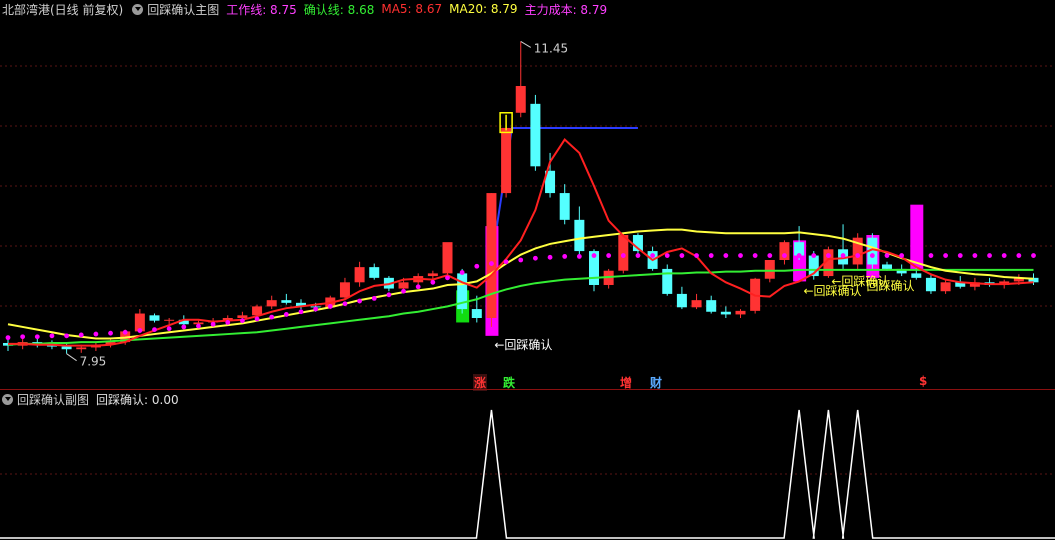 This screenshot has height=540, width=1055. What do you see at coordinates (339, 9) in the screenshot?
I see `confirm-line-value: 确认线: 8.68` at bounding box center [339, 9].